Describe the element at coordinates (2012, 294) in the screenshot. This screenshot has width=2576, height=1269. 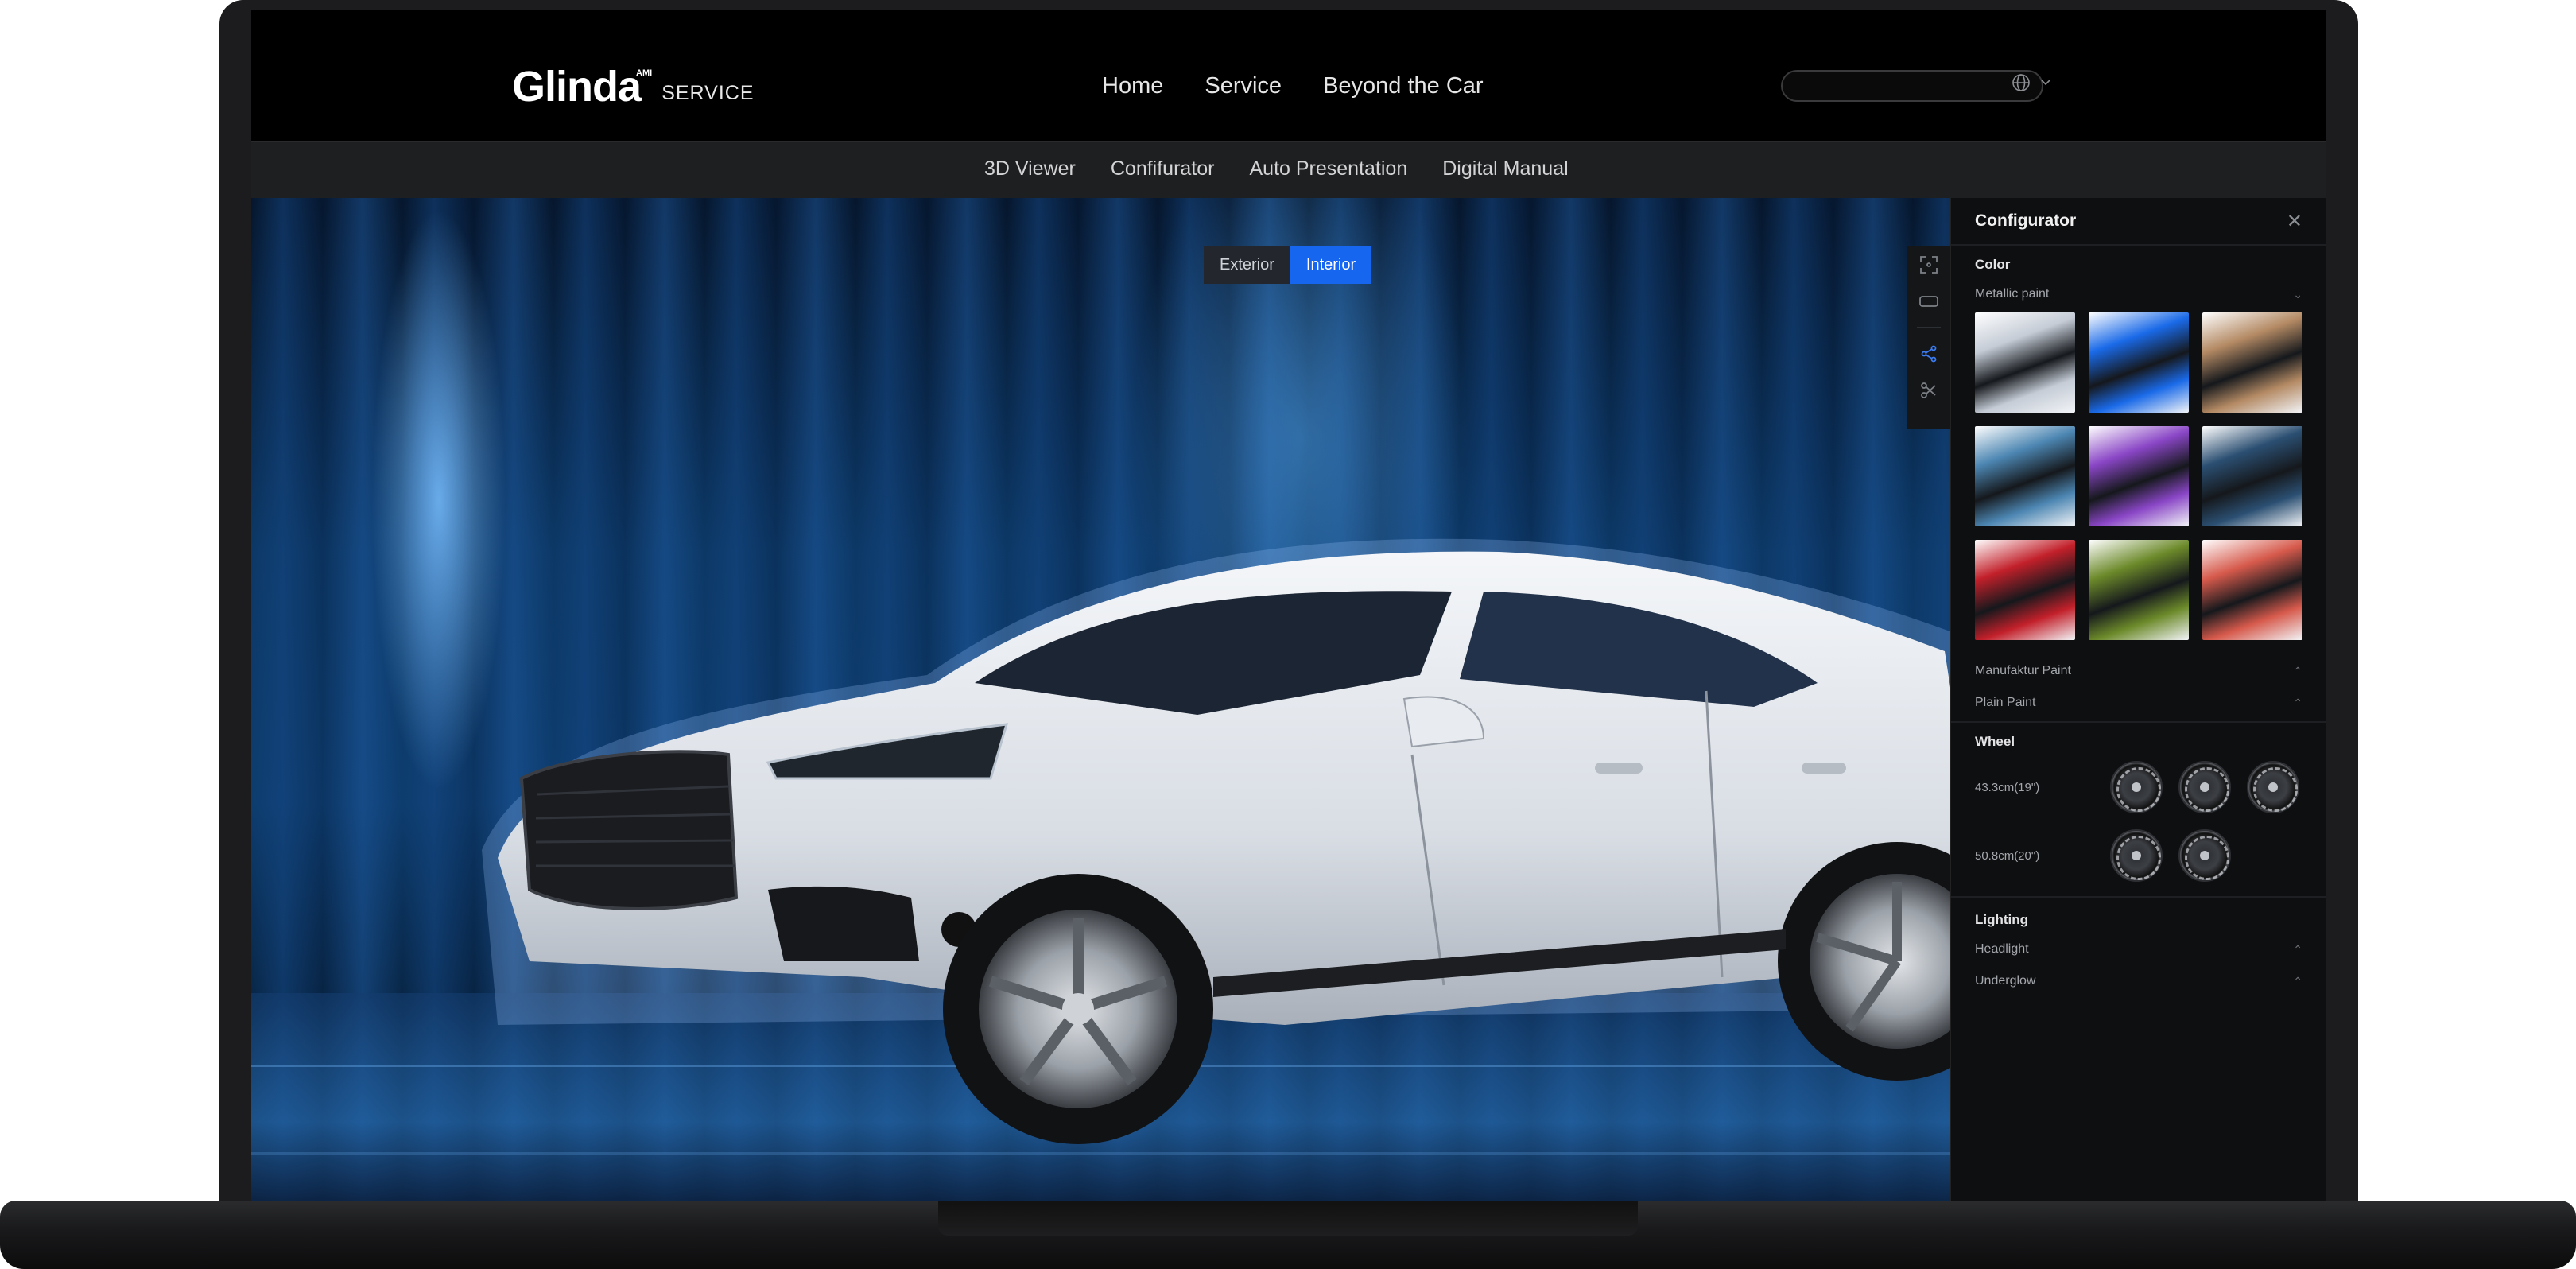
I see `metallic-paint-label: Metallic paint` at that location.